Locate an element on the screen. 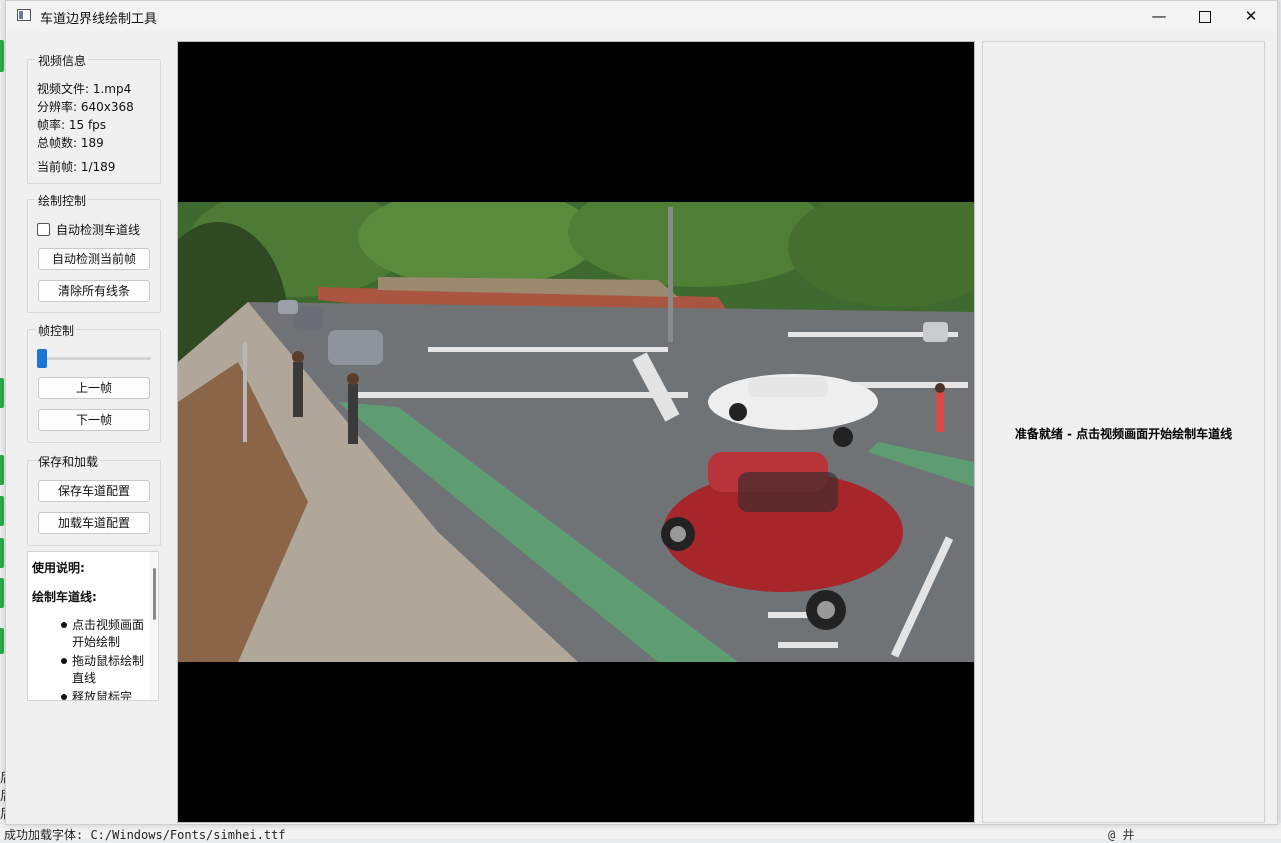 This screenshot has height=843, width=1281. frame-slider-handle is located at coordinates (42, 358).